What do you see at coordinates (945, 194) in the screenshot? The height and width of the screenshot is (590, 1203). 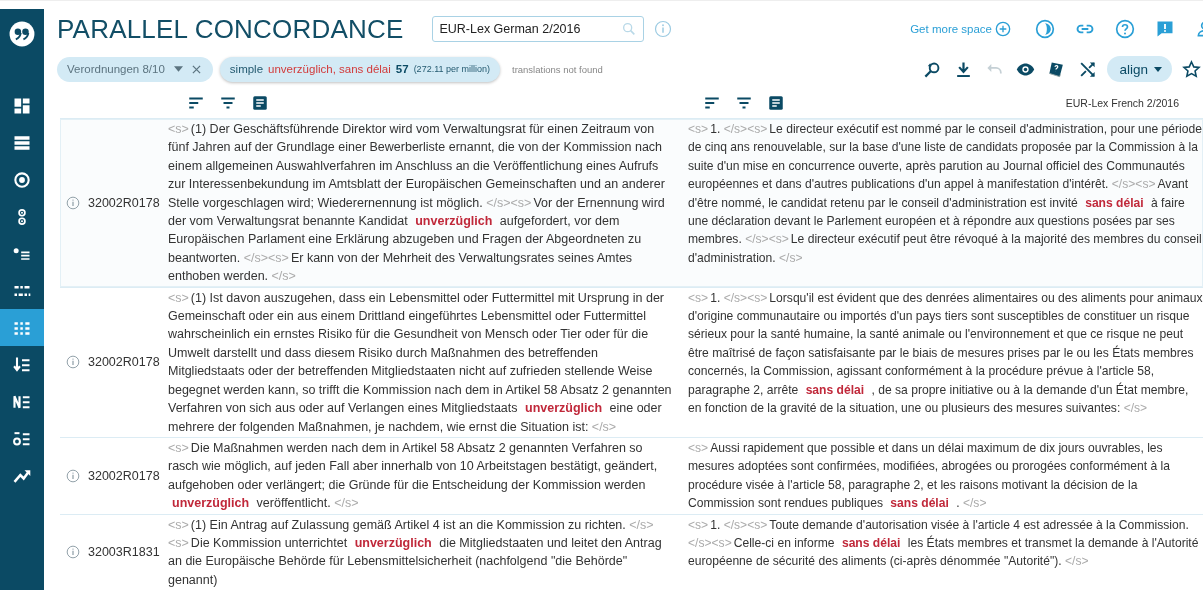 I see `sentence-text: <s> 1. </s><s> Le directeur exécutif est nommé par le conseil d'administration, pour une période de cinq ans renouvelable, sur la base d'une liste de candidats proposée par la Commission à la suite d'un mise en concurrence ouverte, après parution au Journal officiel des Communautés européennes et dans d'autres publications d'un appel à manifestation d'intérêt. </s><s> Avant d'être nommé, le candidat retenu par le conseil d'administration est invité sans délai à faire une déclaration devant le Parlement européen et à répondre aux questions posées par ses membres. </s><s> Le directeur exécutif peut être révoqué à la majorité des membres du conseil d'administration. </s>` at bounding box center [945, 194].